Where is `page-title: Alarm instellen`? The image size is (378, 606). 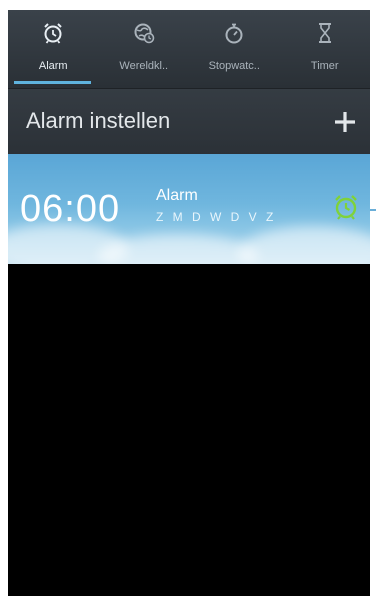
page-title: Alarm instellen is located at coordinates (98, 120).